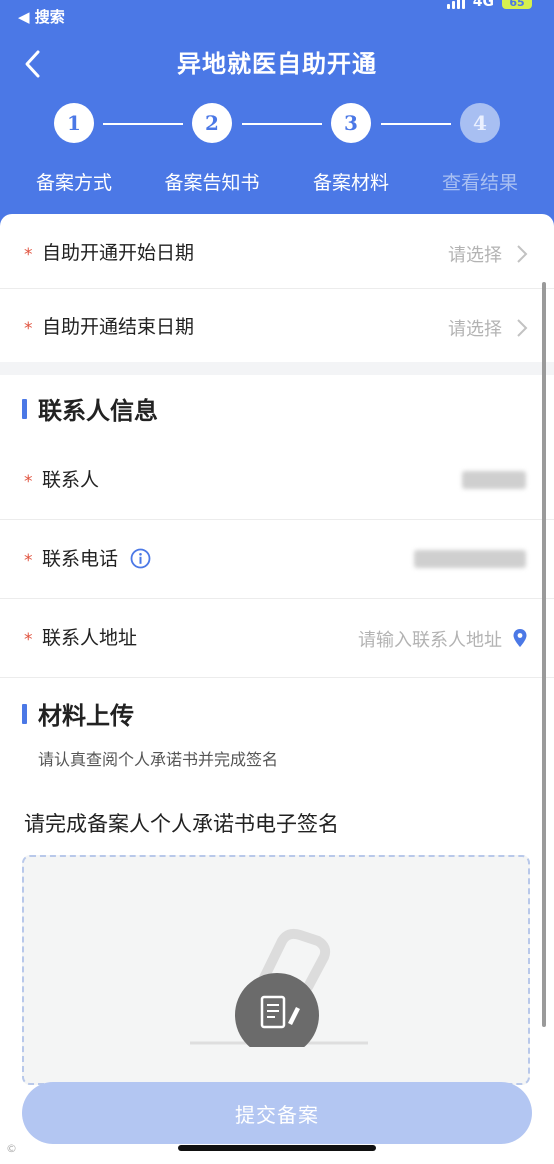 Image resolution: width=554 pixels, height=1164 pixels. What do you see at coordinates (480, 123) in the screenshot?
I see `step-4-circle: 4` at bounding box center [480, 123].